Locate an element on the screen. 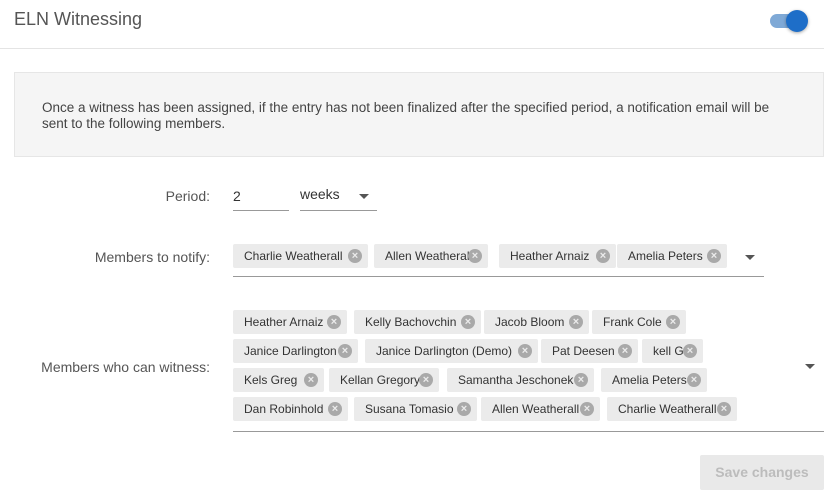 The width and height of the screenshot is (838, 503). save-button: Save changes is located at coordinates (762, 472).